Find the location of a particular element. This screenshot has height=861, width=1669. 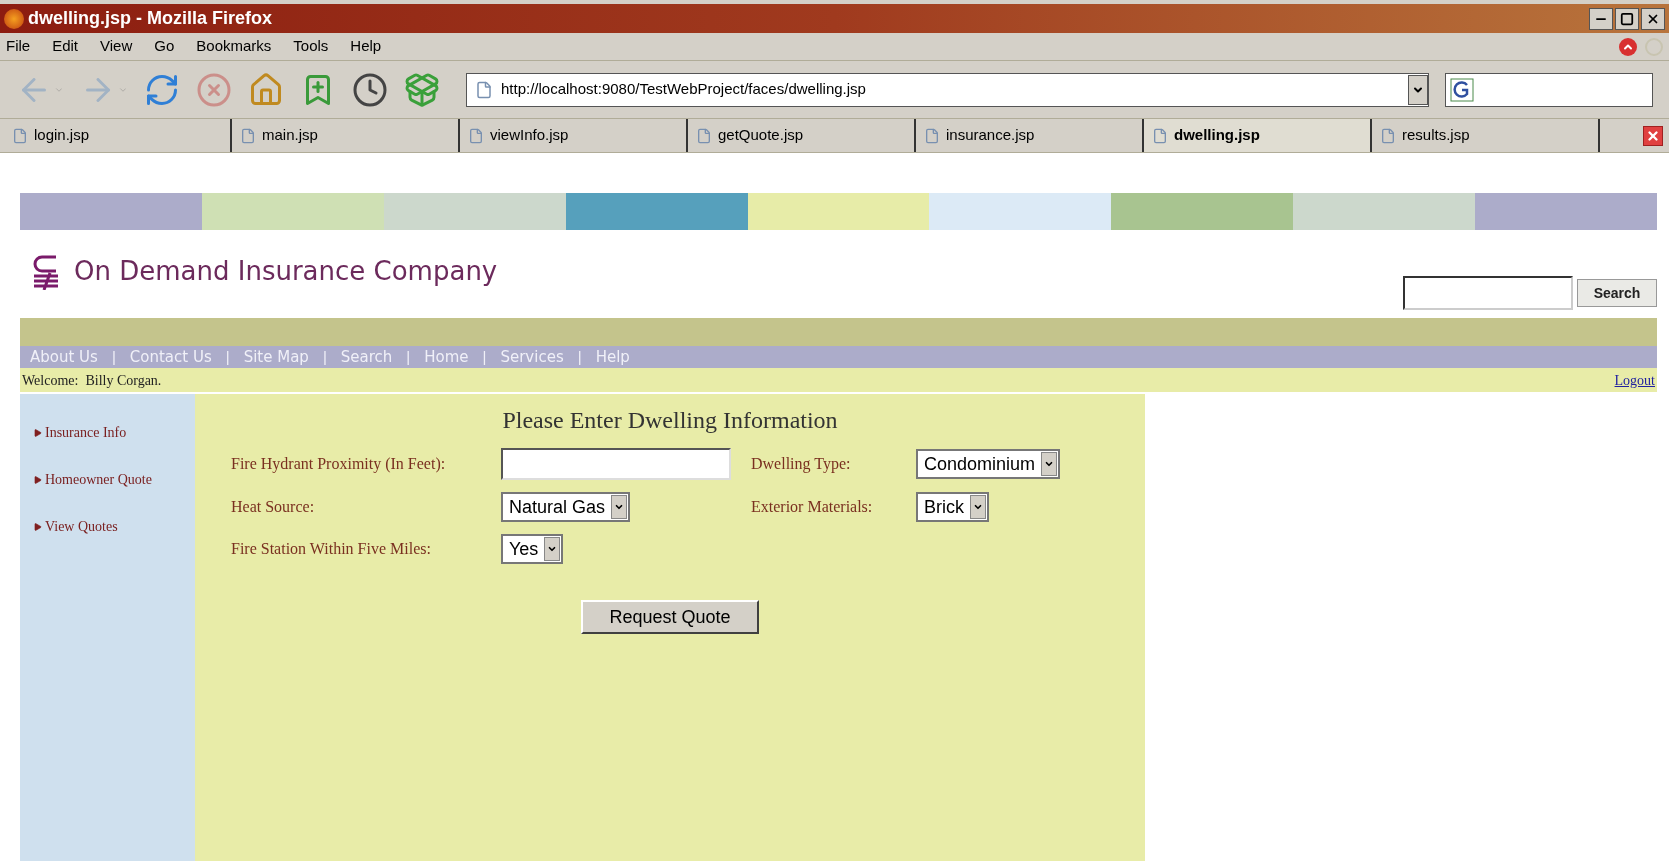

field-label: Fire Station Within Five Miles: is located at coordinates (331, 549).